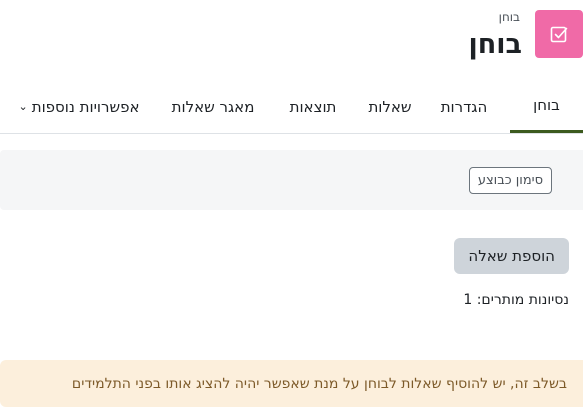  Describe the element at coordinates (511, 256) in the screenshot. I see `add-question-button: הוספת שאלה` at that location.